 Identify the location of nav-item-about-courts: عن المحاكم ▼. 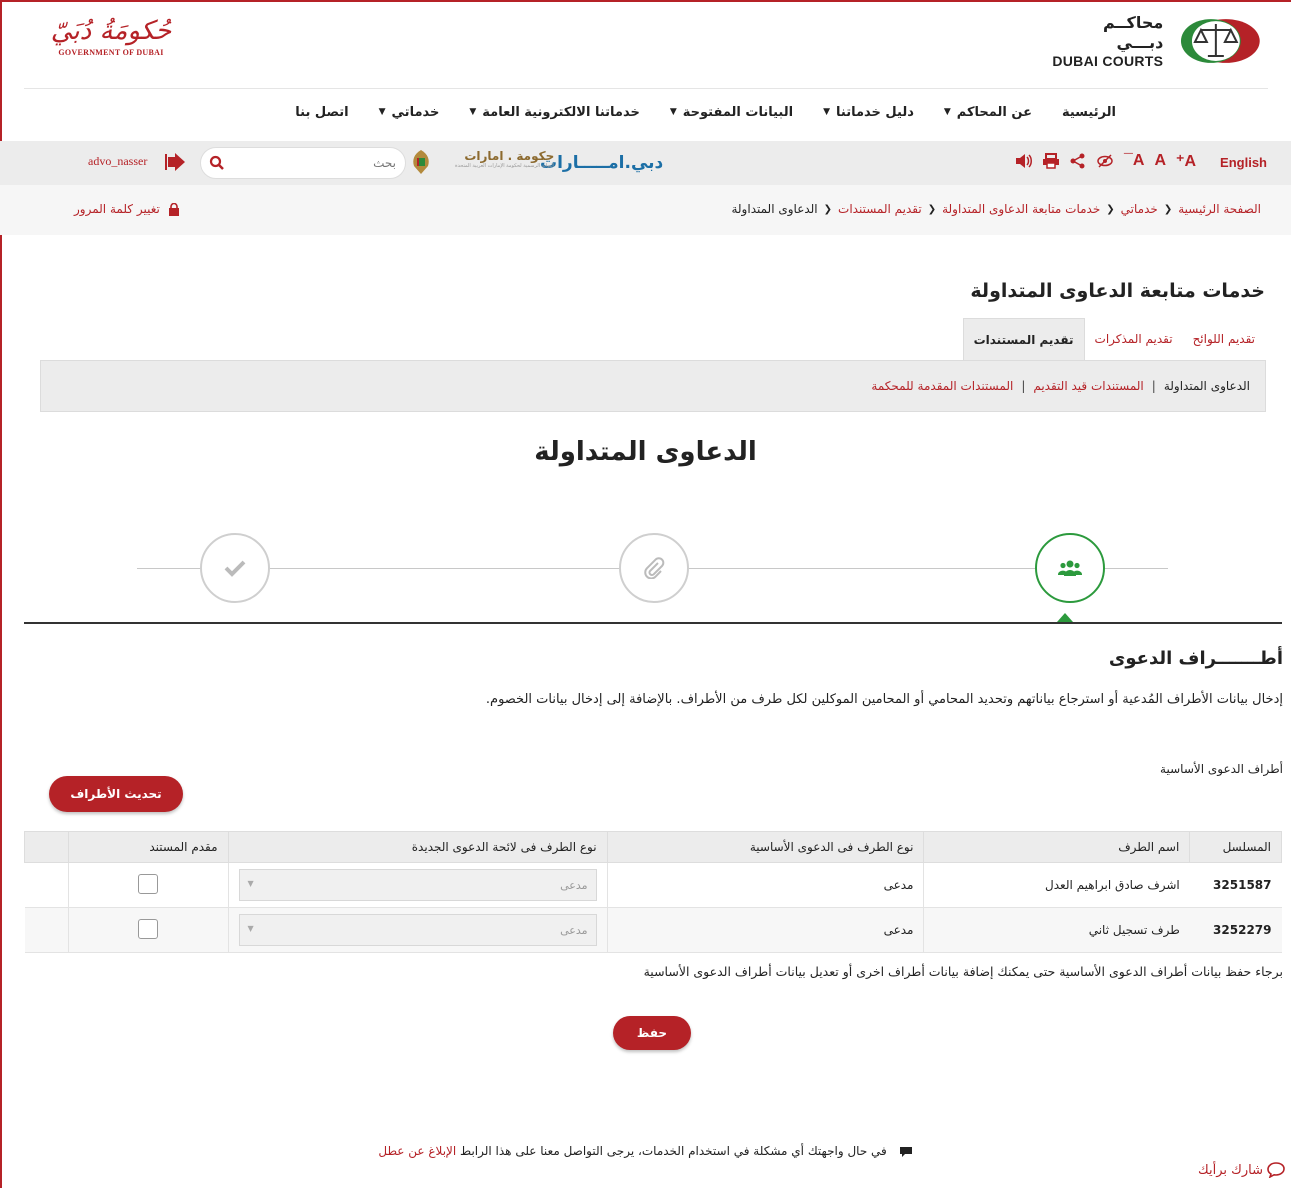
(988, 112).